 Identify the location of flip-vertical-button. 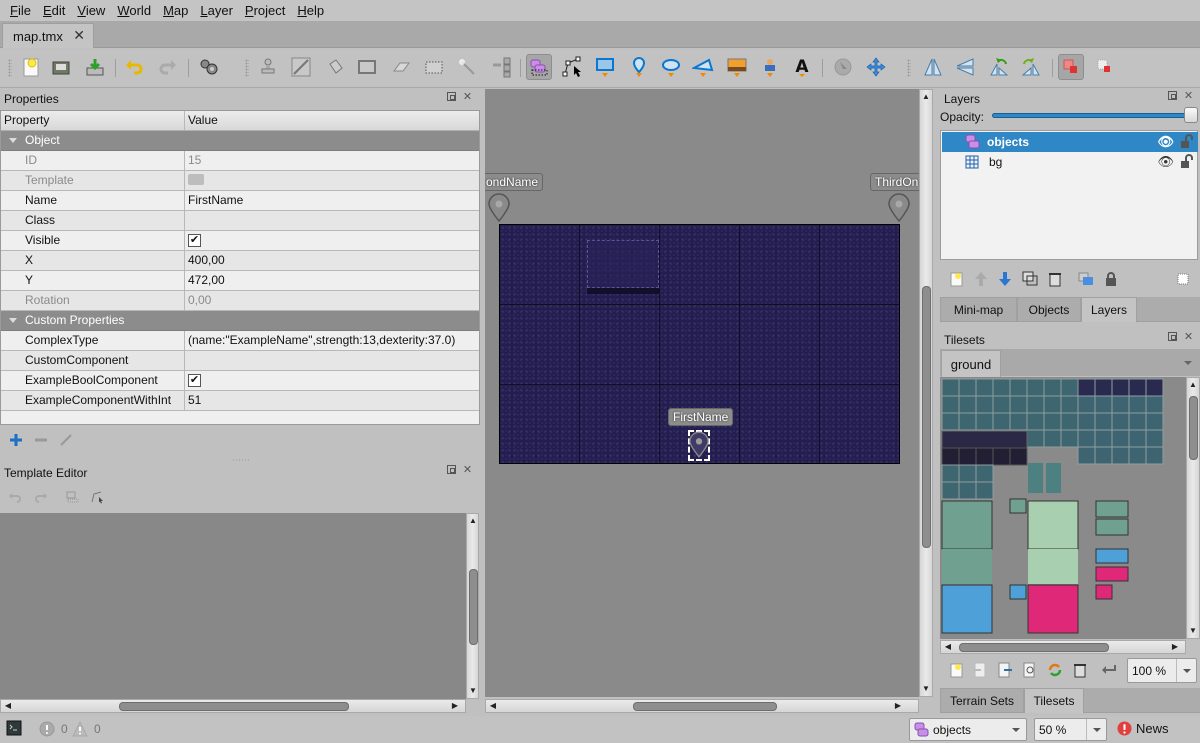
(965, 67).